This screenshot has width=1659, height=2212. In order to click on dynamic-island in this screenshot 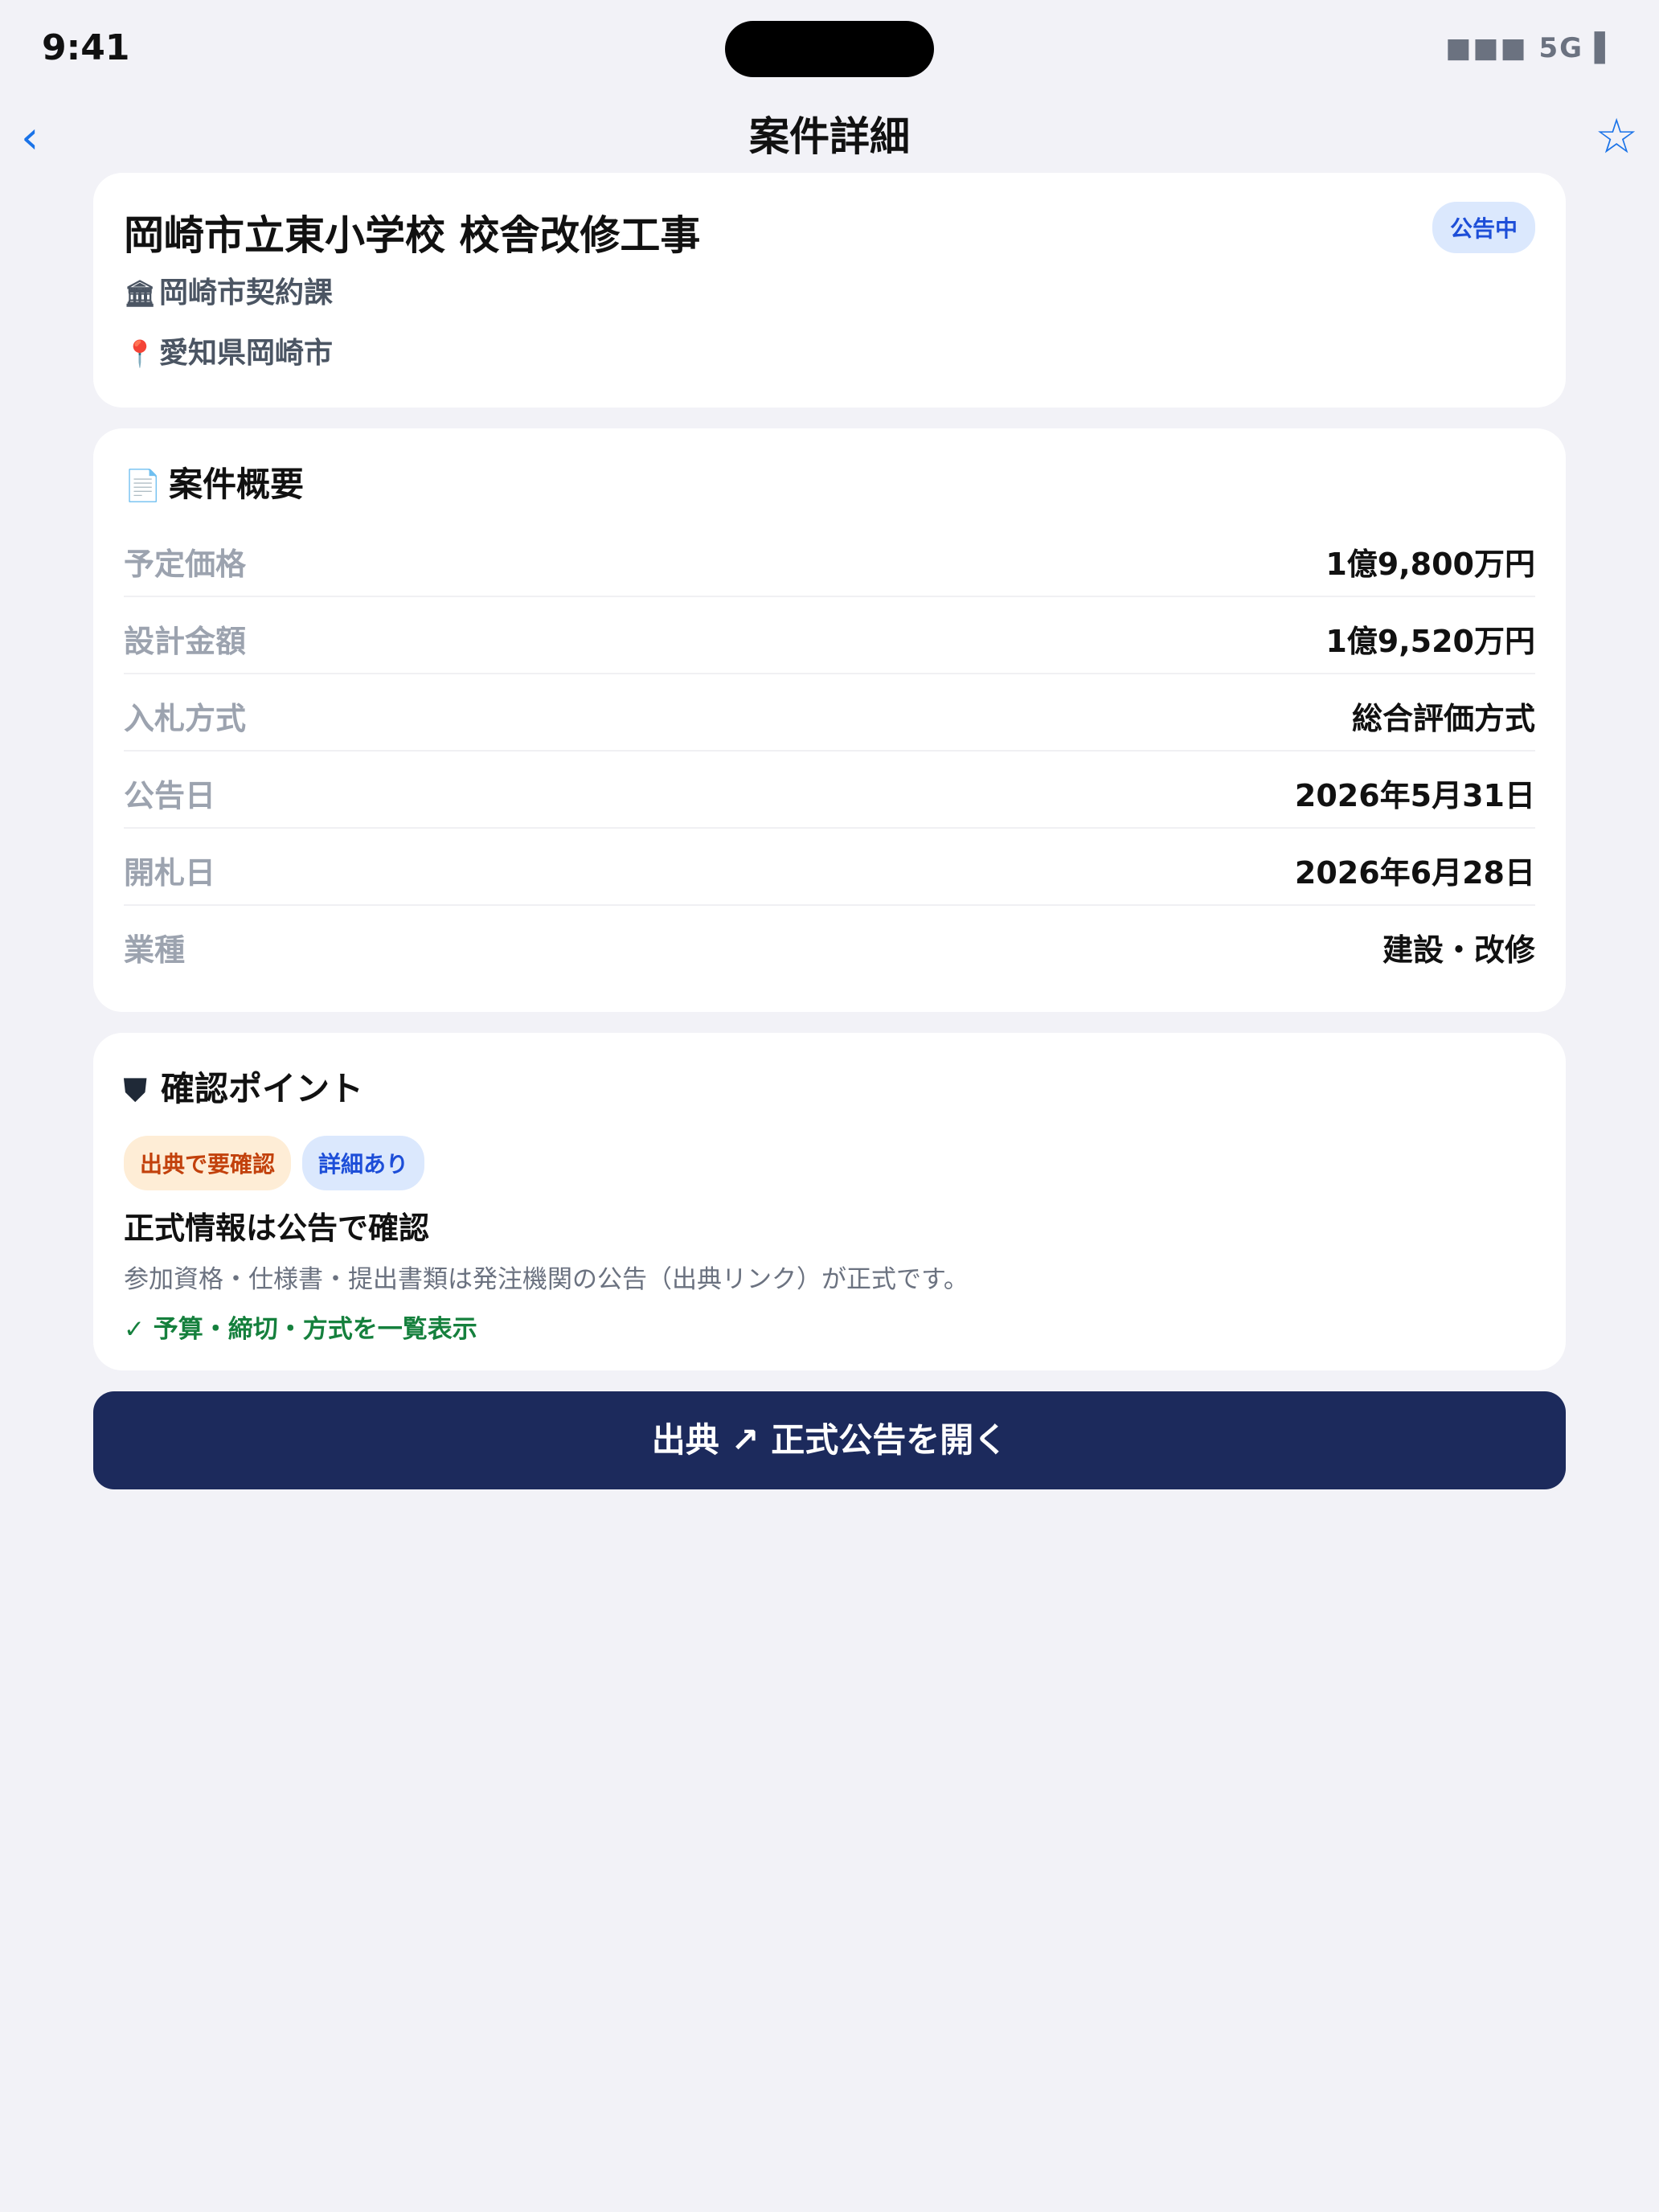, I will do `click(829, 49)`.